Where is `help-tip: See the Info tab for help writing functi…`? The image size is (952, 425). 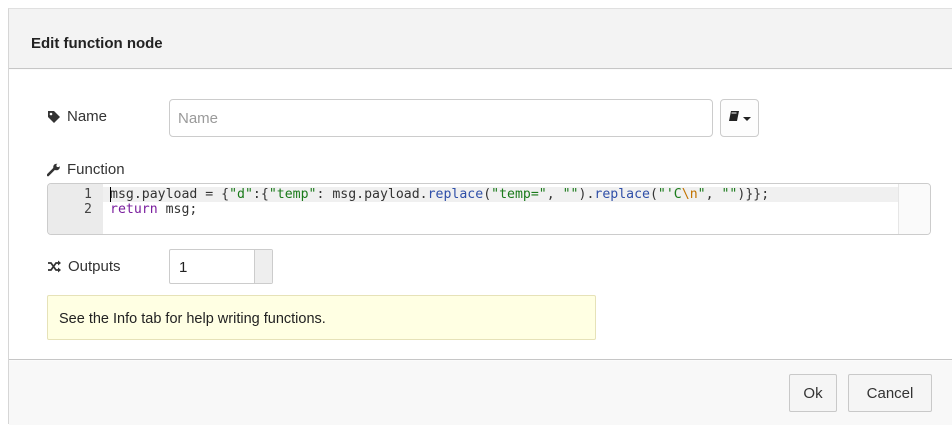
help-tip: See the Info tab for help writing functi… is located at coordinates (321, 317).